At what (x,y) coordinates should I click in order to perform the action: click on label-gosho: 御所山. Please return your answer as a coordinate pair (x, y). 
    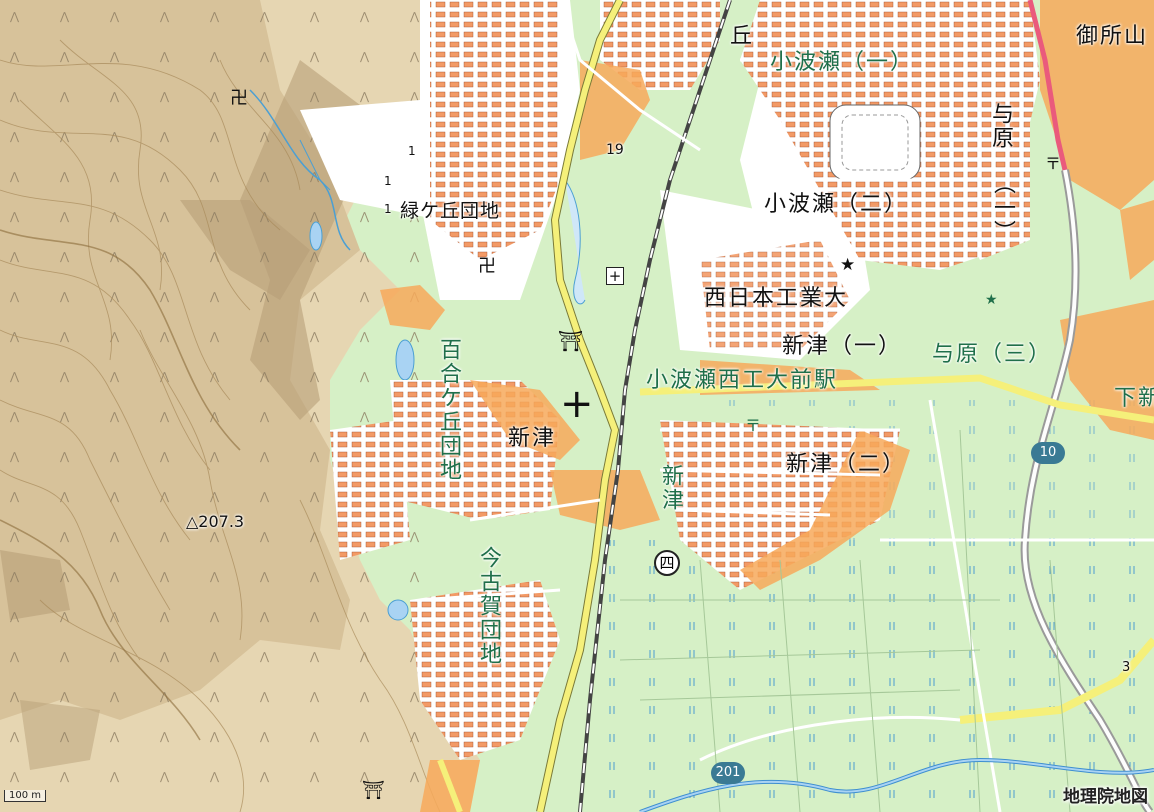
    Looking at the image, I should click on (1112, 36).